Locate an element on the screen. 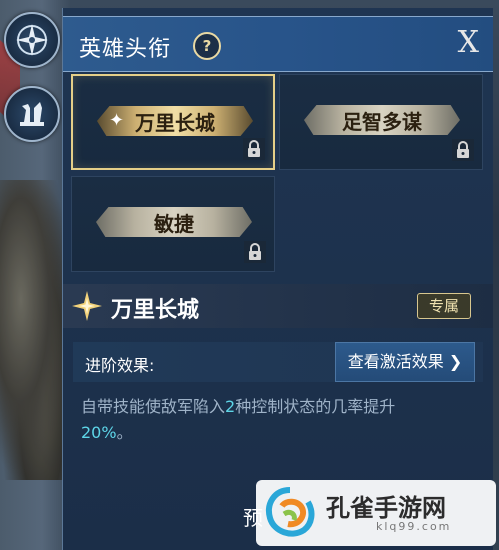 The width and height of the screenshot is (499, 550). title-badge: 足智多谋 is located at coordinates (382, 120).